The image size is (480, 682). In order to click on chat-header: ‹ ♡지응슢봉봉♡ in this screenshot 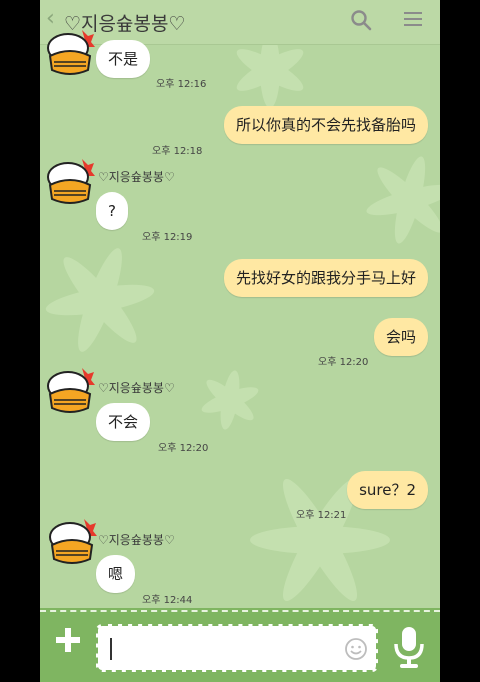, I will do `click(240, 22)`.